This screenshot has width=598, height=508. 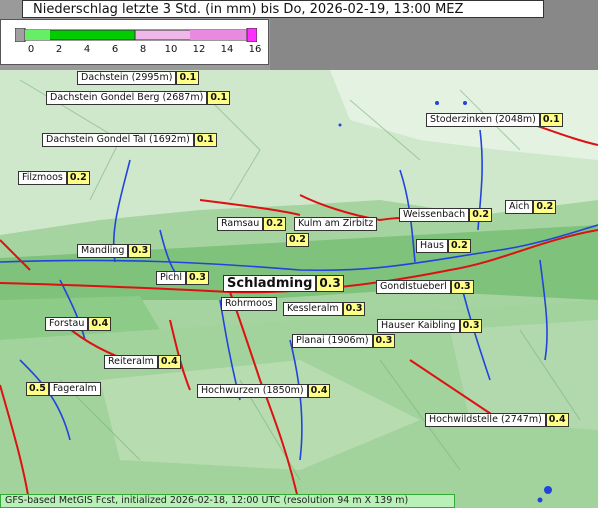 What do you see at coordinates (131, 362) in the screenshot?
I see `station-name: Reiteralm` at bounding box center [131, 362].